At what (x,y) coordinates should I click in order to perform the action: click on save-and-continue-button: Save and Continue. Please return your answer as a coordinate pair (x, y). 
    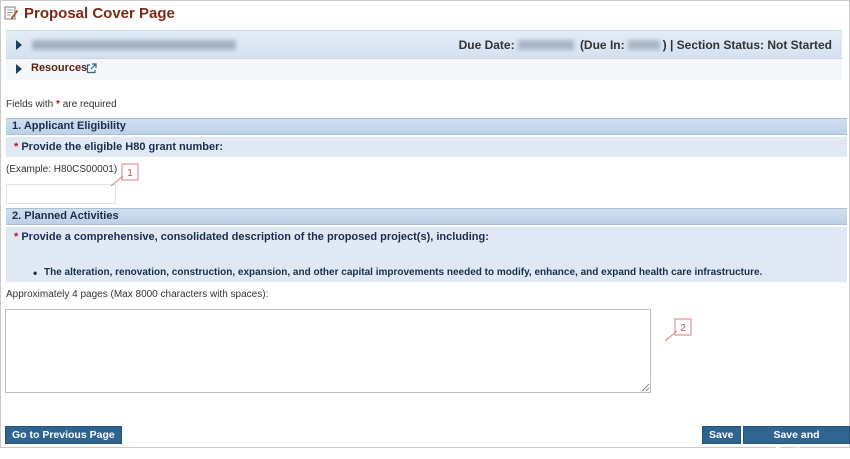
    Looking at the image, I should click on (796, 441).